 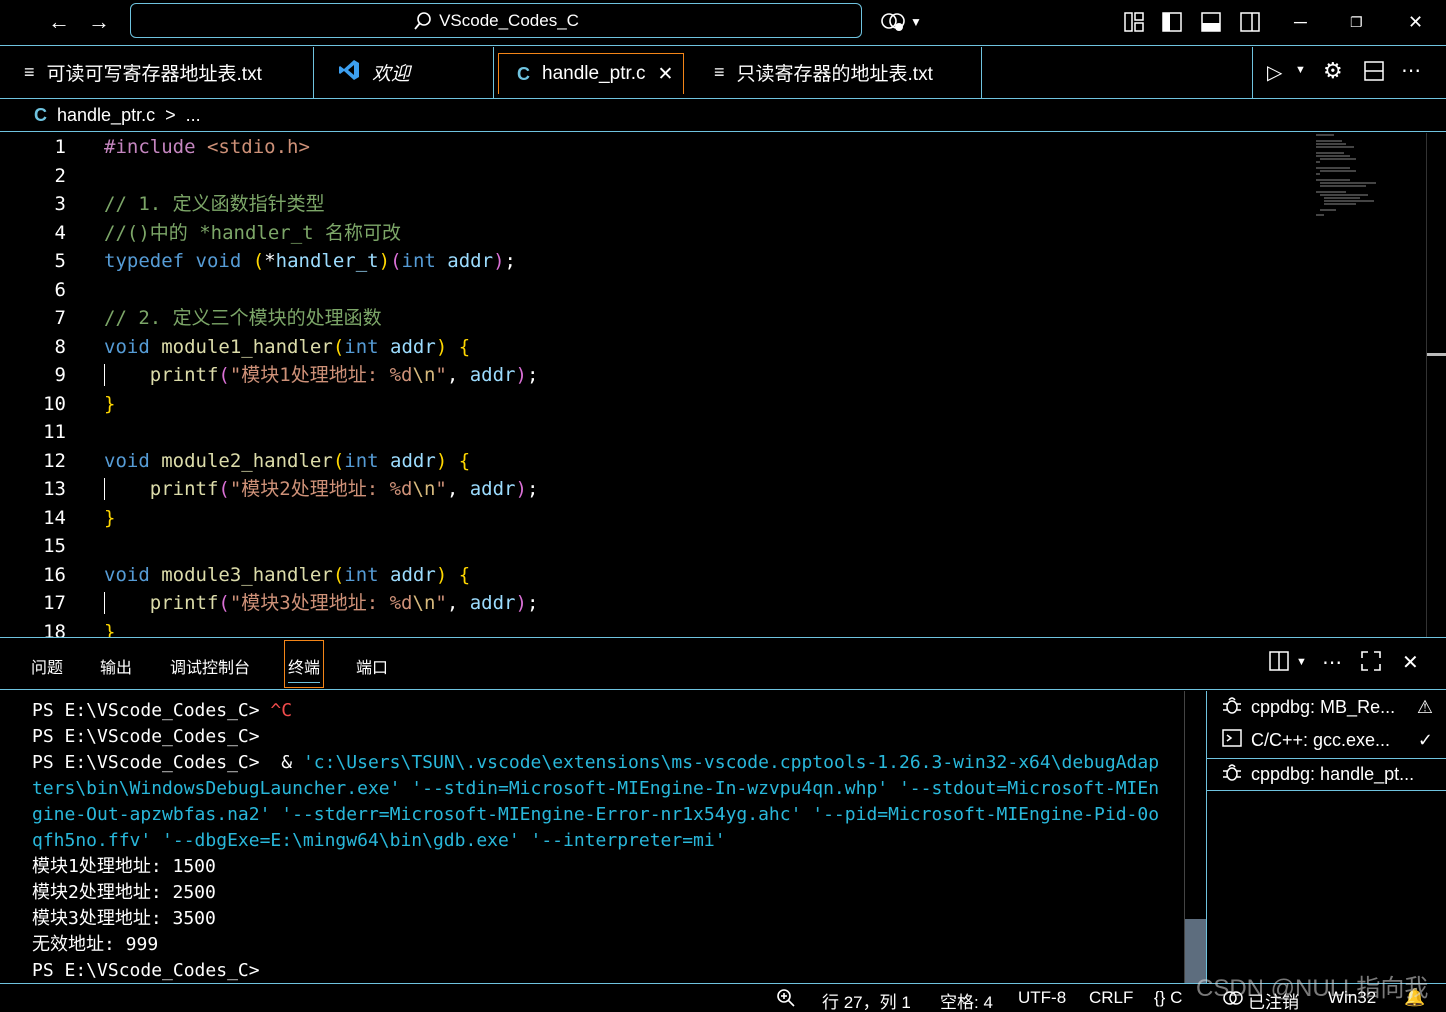 I want to click on watermark: CSDN @NULL指向我, so click(x=1312, y=988).